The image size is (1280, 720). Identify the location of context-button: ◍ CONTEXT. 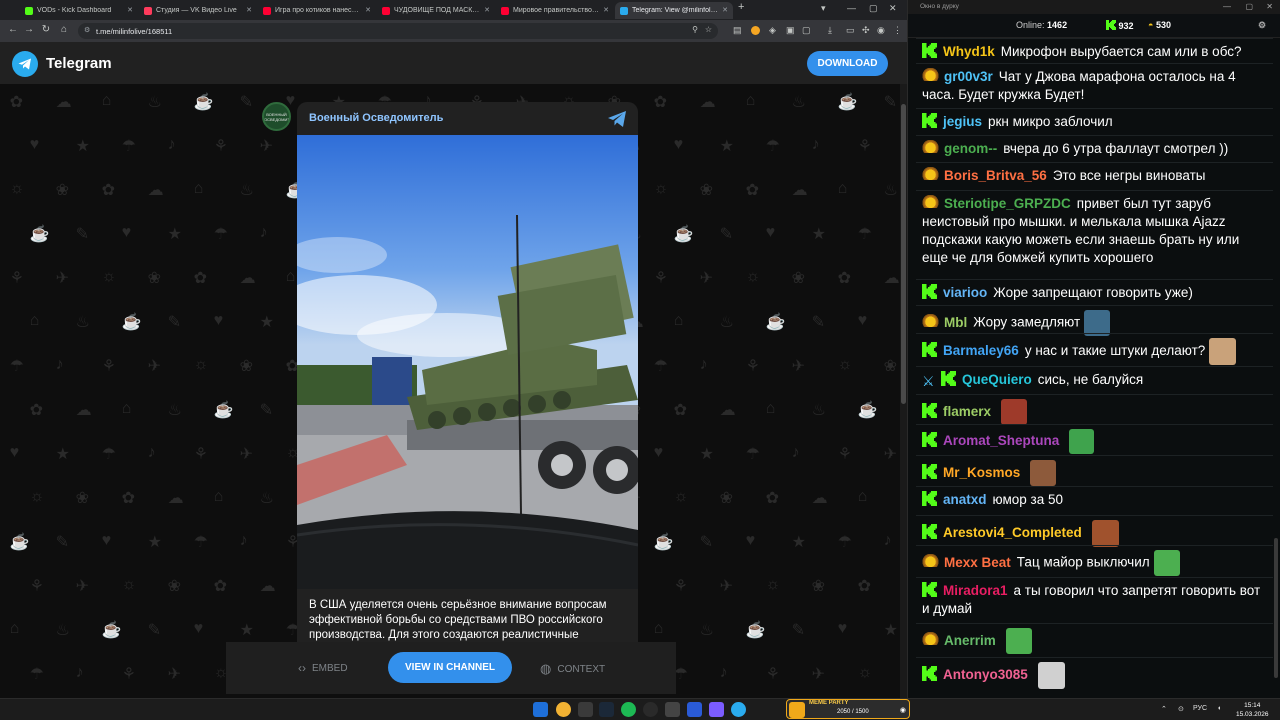
(572, 669).